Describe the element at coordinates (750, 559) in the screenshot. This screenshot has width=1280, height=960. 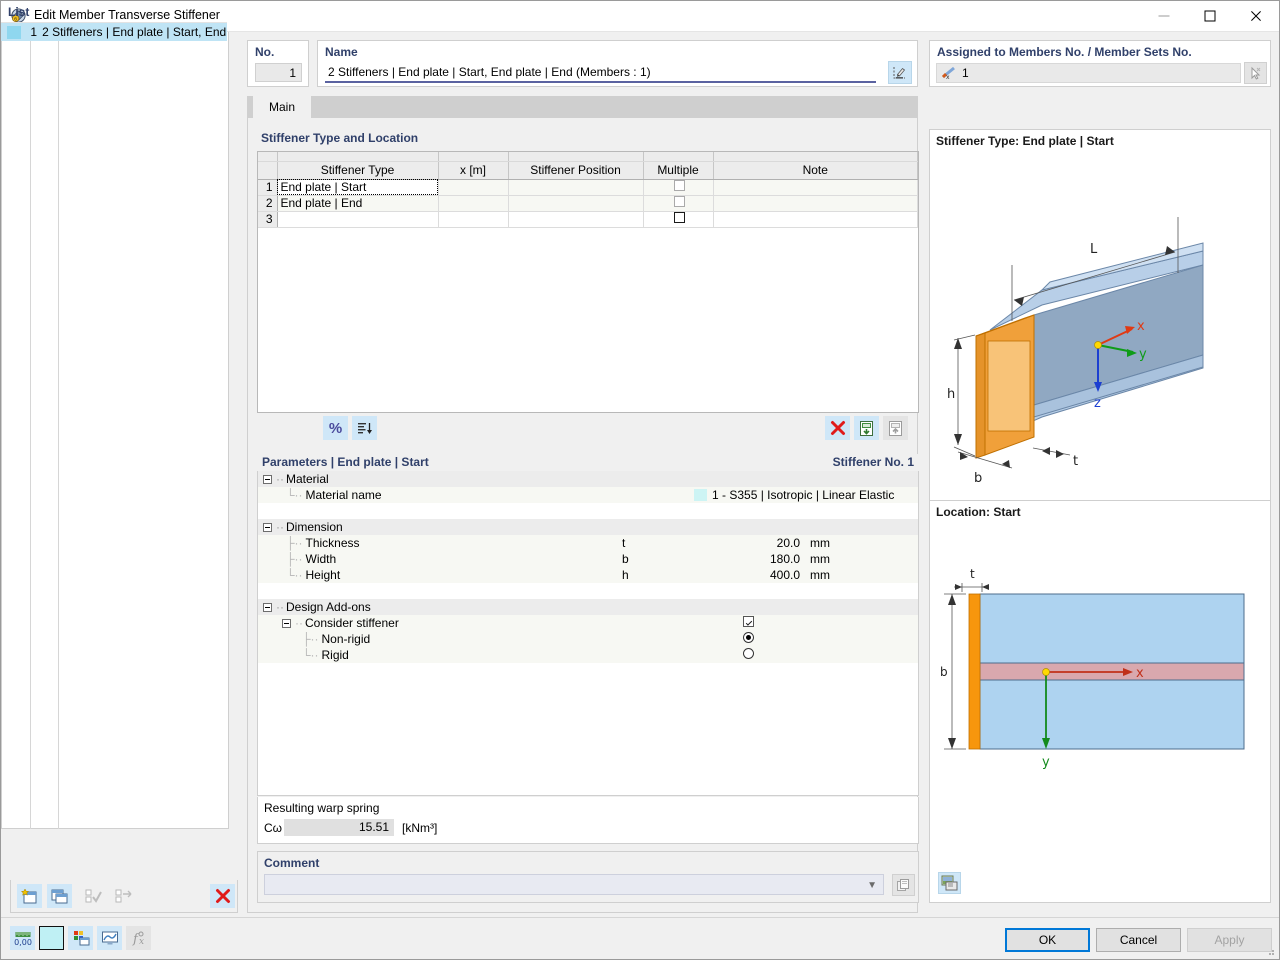
I see `param-value: 180.0` at that location.